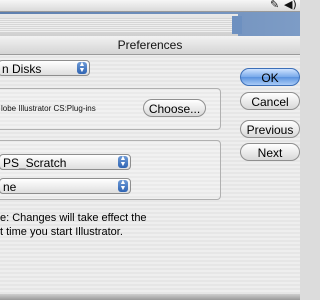 This screenshot has width=320, height=300. Describe the element at coordinates (237, 25) in the screenshot. I see `background-window-edge` at that location.